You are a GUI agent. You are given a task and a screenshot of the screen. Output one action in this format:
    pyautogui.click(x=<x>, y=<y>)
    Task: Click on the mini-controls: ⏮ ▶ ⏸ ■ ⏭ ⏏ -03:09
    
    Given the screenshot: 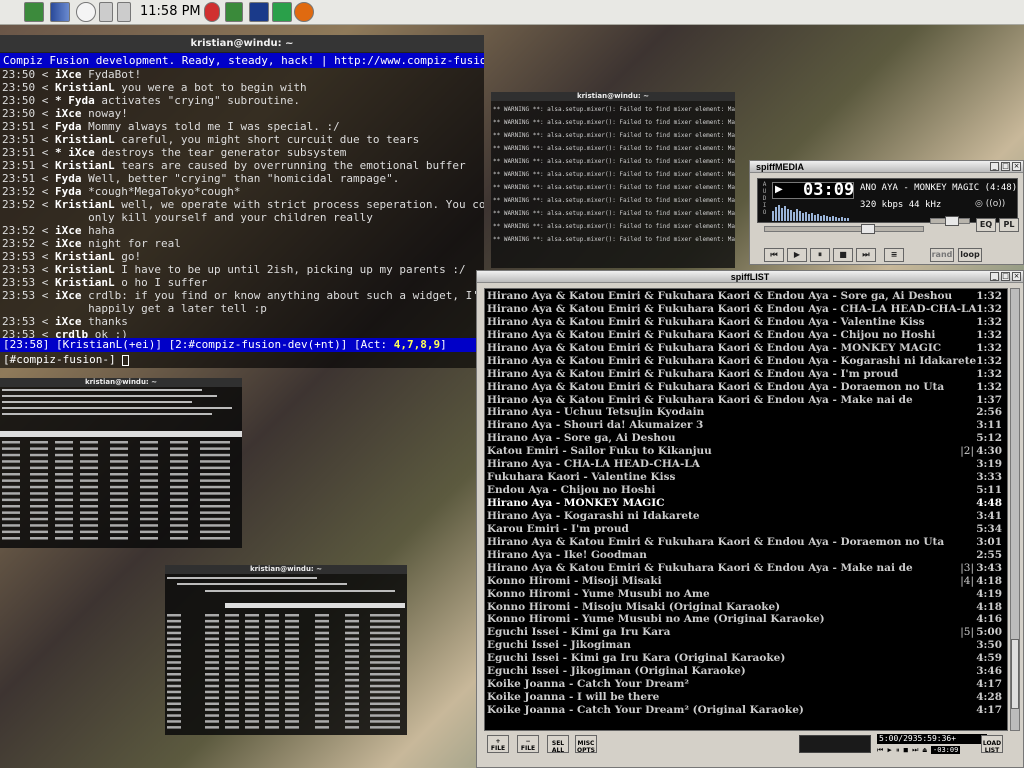 What is the action you would take?
    pyautogui.click(x=932, y=750)
    